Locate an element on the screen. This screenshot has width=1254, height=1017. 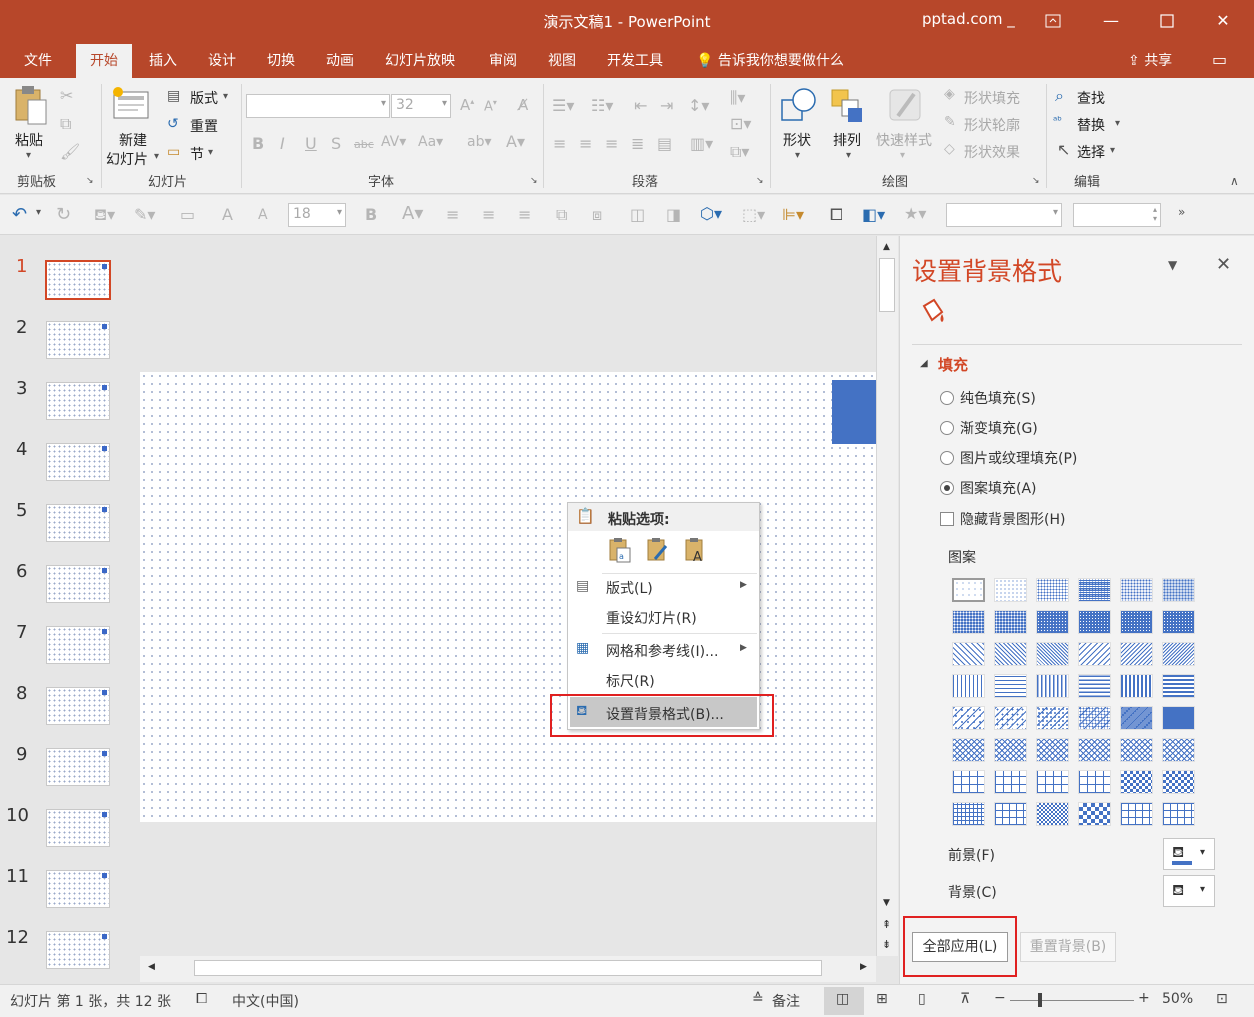
horizontal-scrollbar: ◀ ▶ is located at coordinates (508, 969).